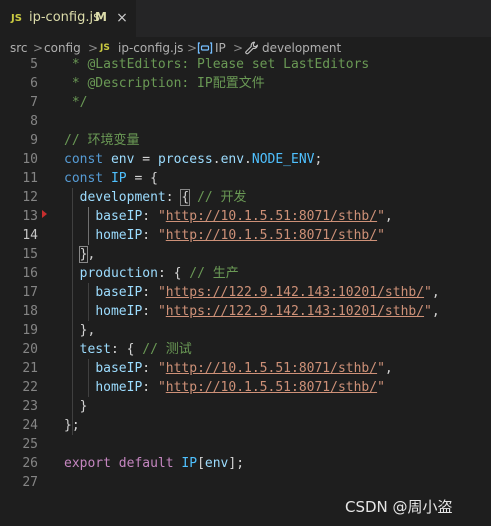  What do you see at coordinates (30, 368) in the screenshot?
I see `line-number: 21` at bounding box center [30, 368].